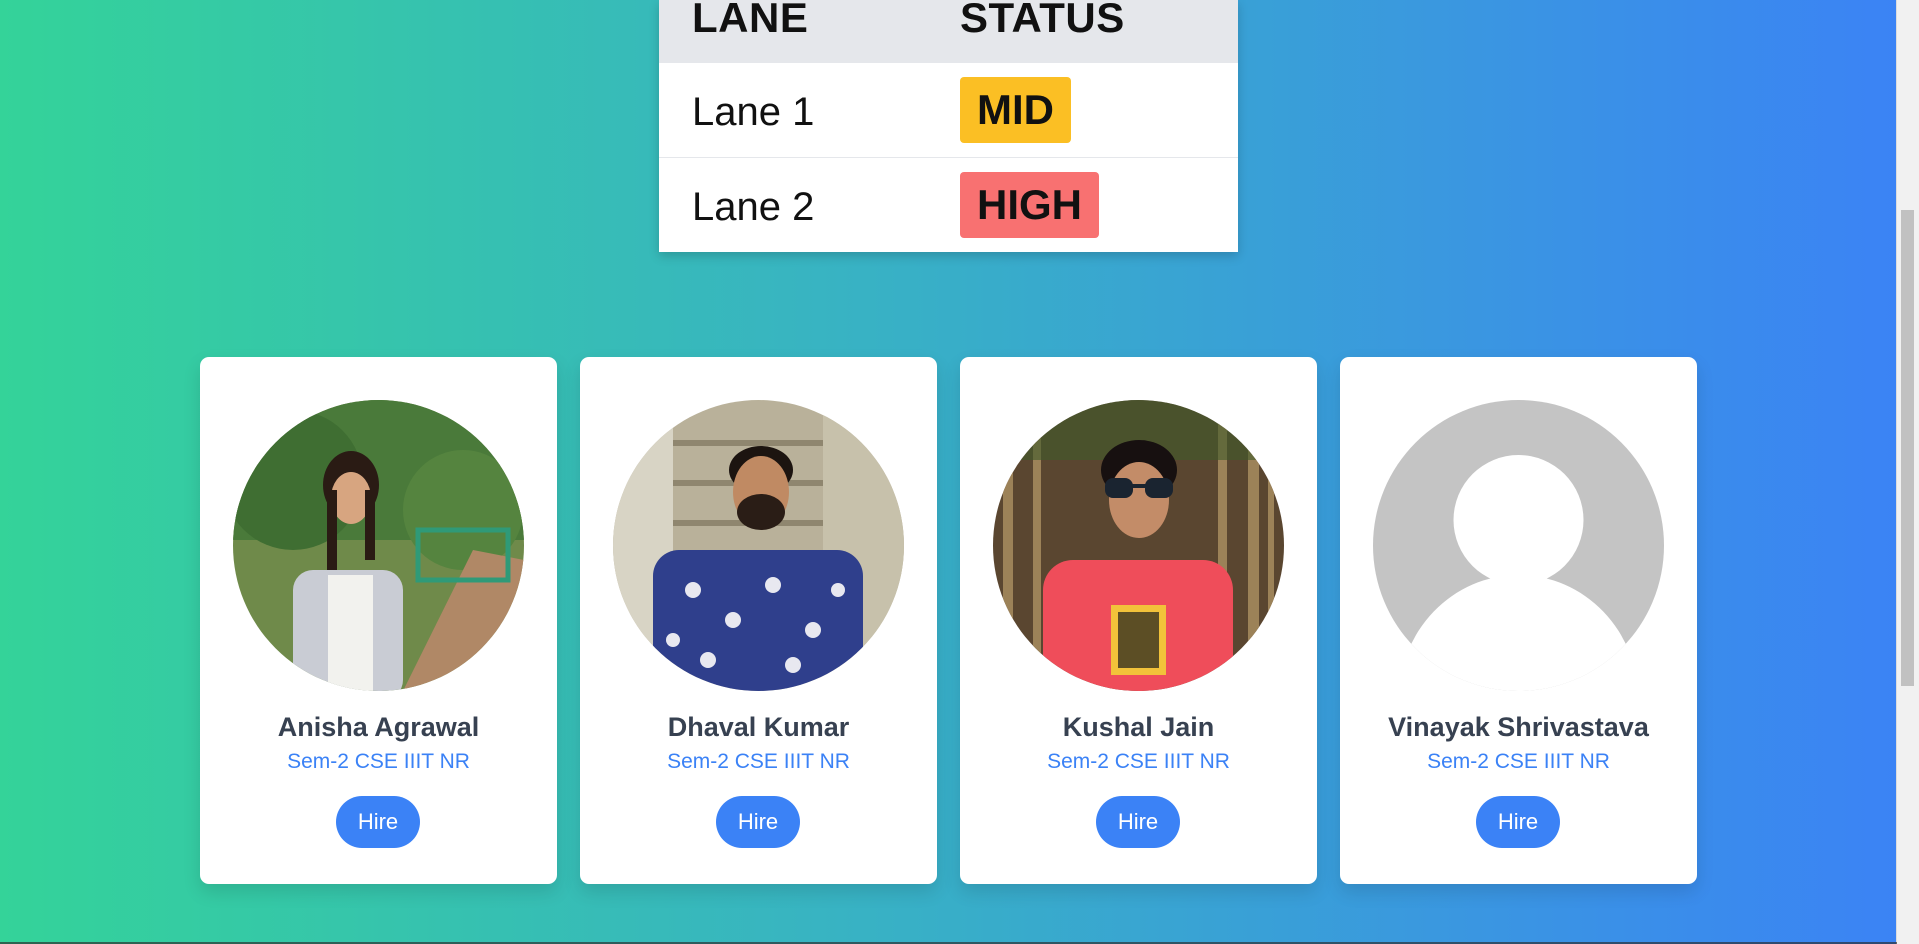  What do you see at coordinates (753, 112) in the screenshot?
I see `lane-name: Lane 1` at bounding box center [753, 112].